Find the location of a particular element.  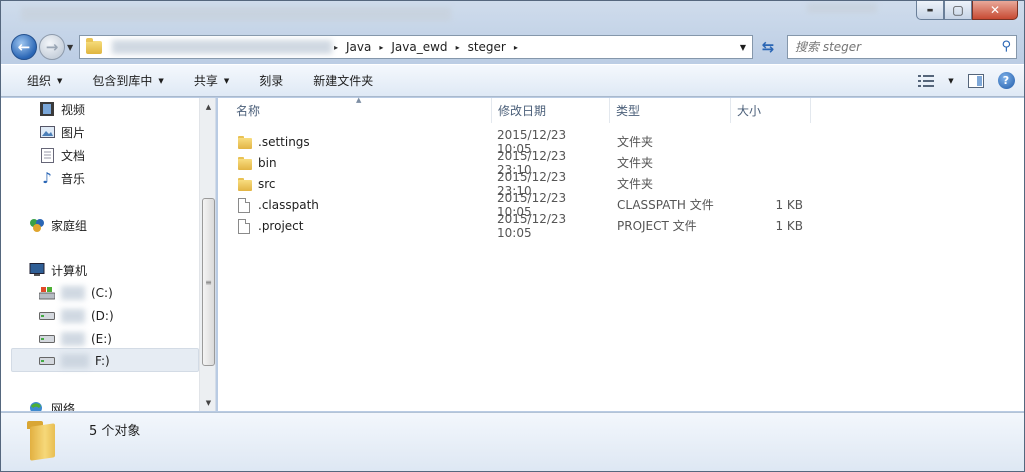

share-menu: 共享 ▼ is located at coordinates (211, 80).